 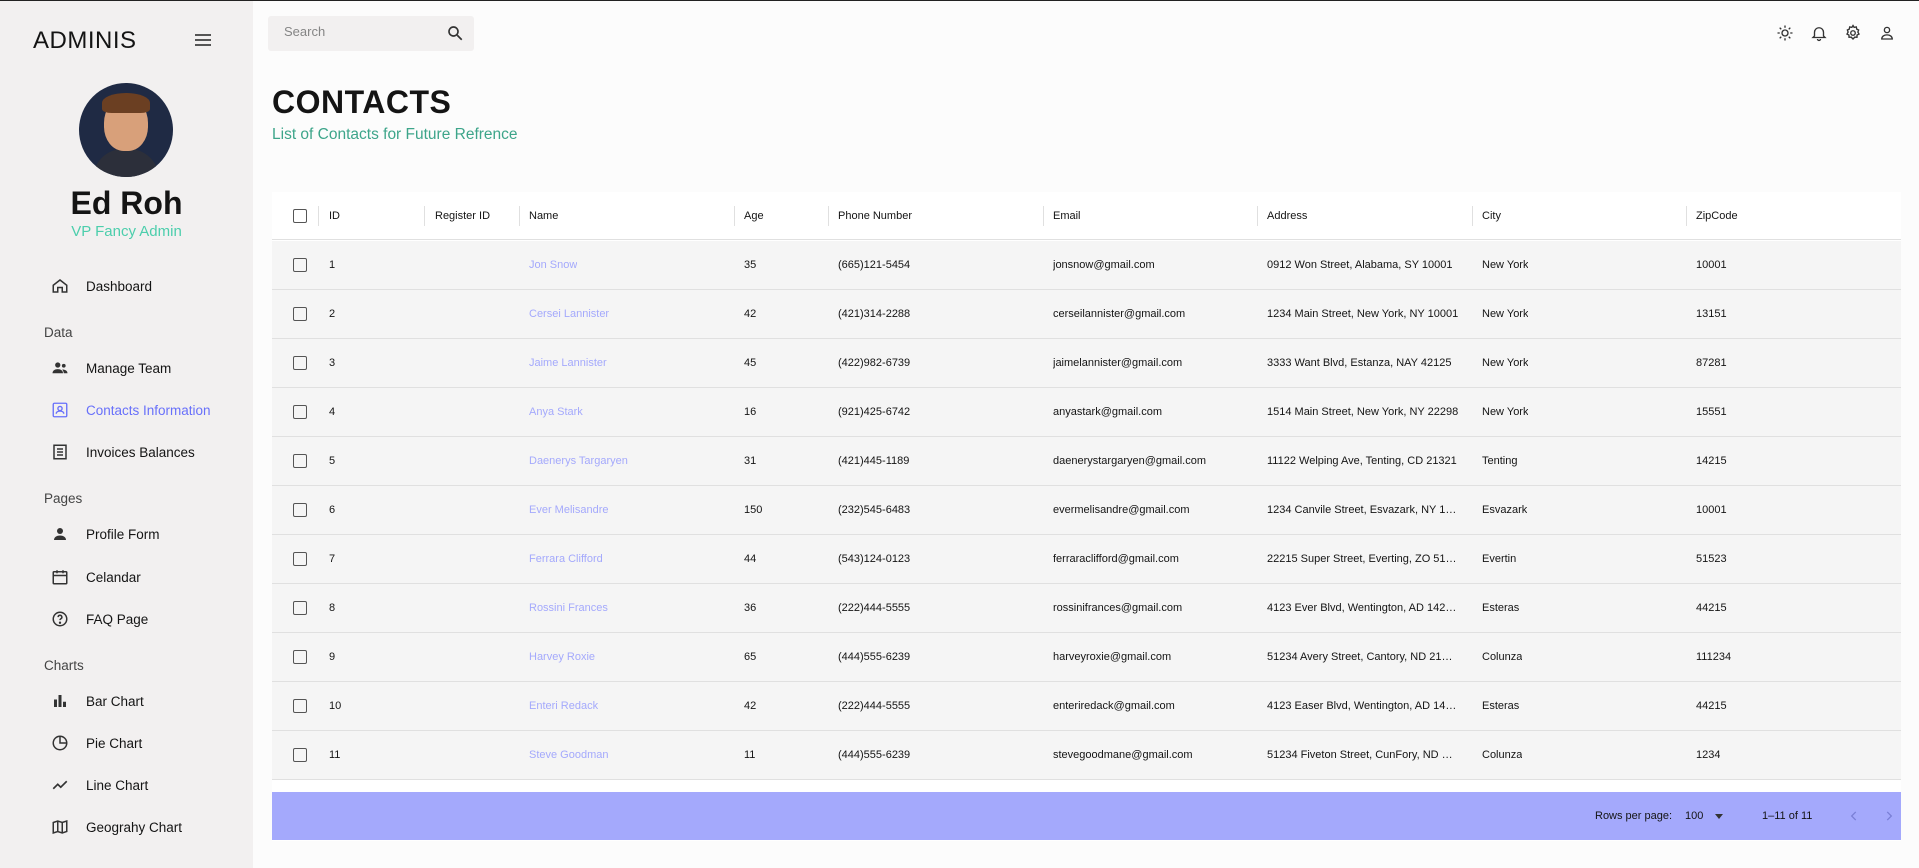 What do you see at coordinates (569, 314) in the screenshot?
I see `cell-name: Cersei Lannister` at bounding box center [569, 314].